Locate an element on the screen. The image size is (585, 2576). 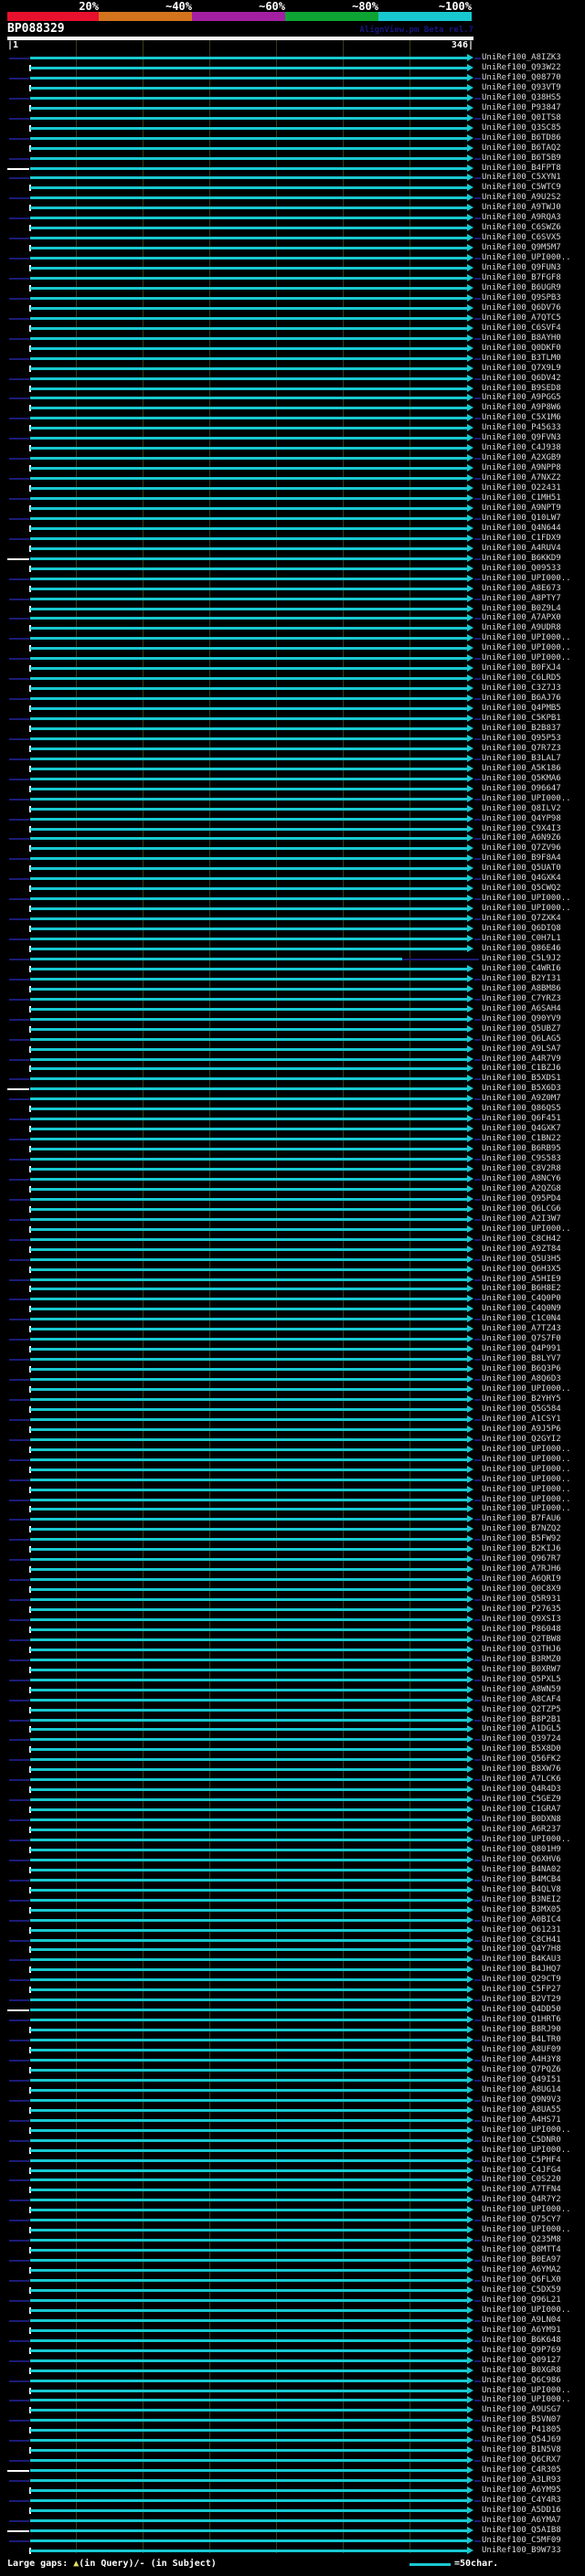
hit-label: UniRef100_Q96L21 is located at coordinates (521, 2300).